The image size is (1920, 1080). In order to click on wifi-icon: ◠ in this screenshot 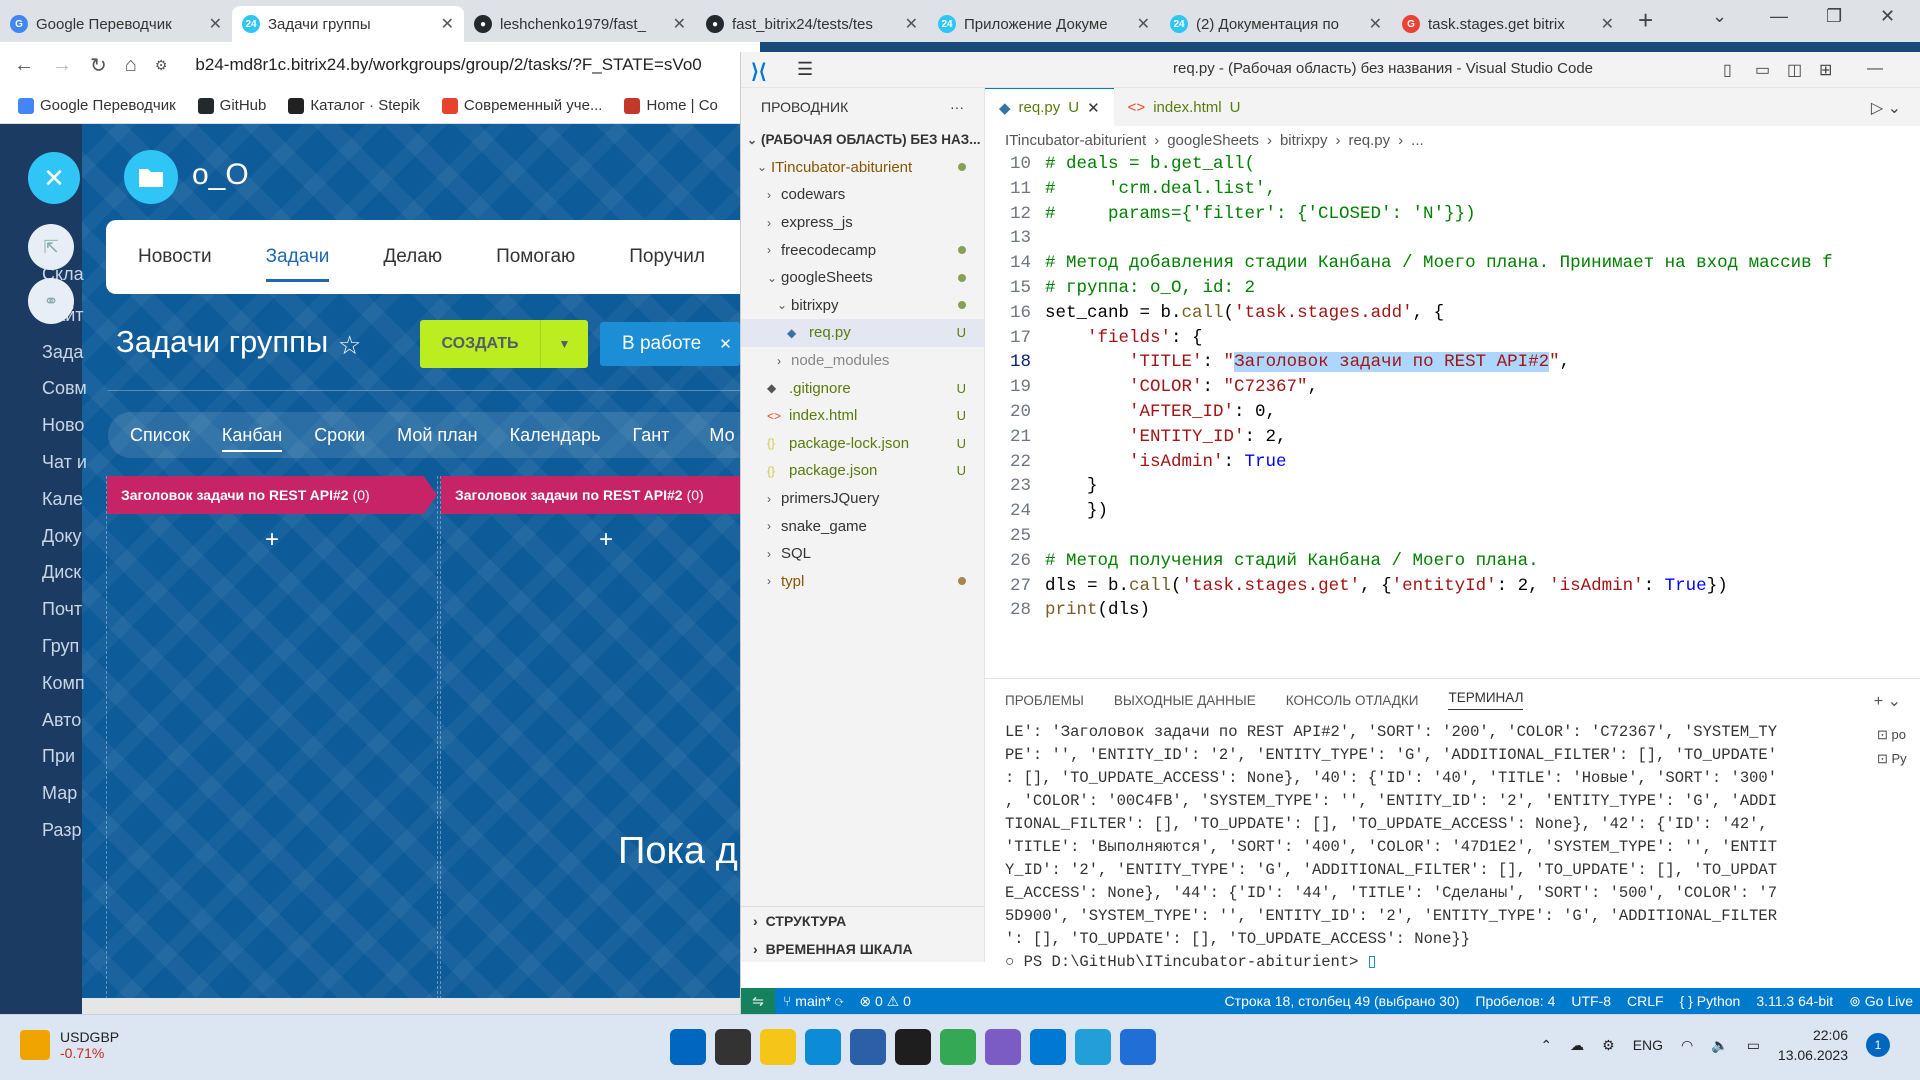, I will do `click(1687, 1045)`.